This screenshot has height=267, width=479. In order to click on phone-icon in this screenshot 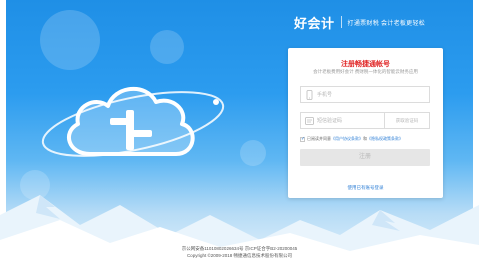, I will do `click(309, 95)`.